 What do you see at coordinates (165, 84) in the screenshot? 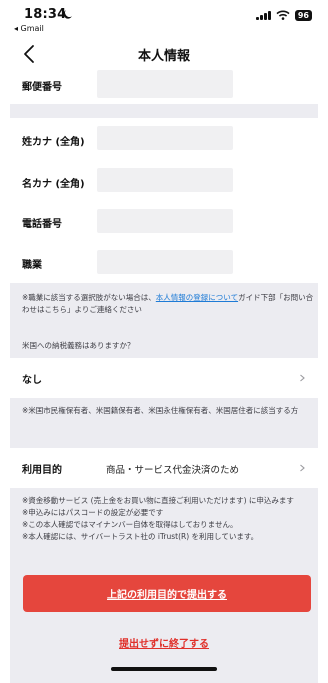
I see `postal-input` at bounding box center [165, 84].